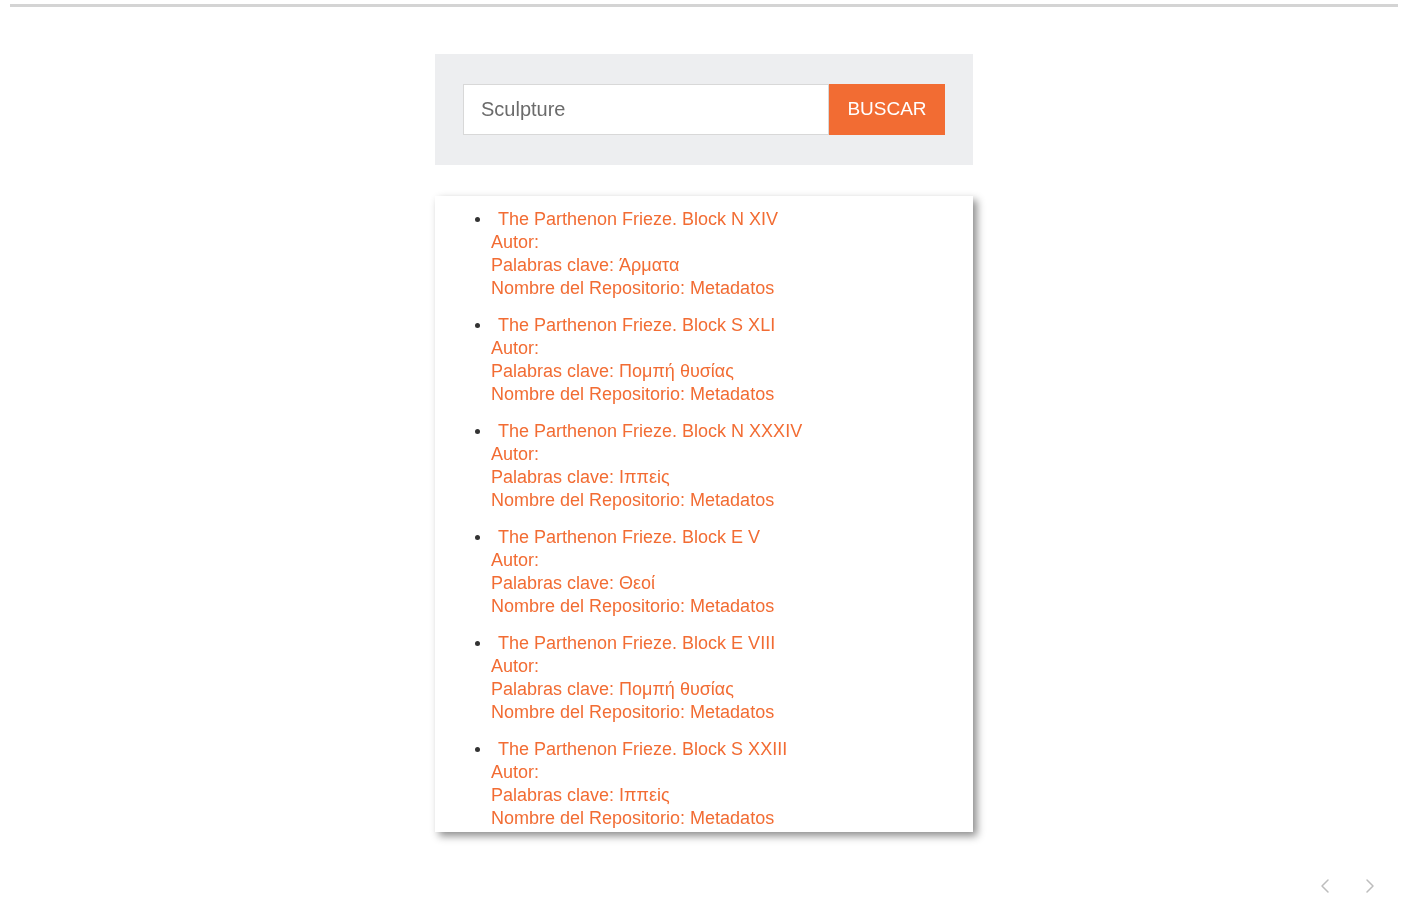 The width and height of the screenshot is (1408, 916). Describe the element at coordinates (646, 109) in the screenshot. I see `search-field: Sculpture` at that location.